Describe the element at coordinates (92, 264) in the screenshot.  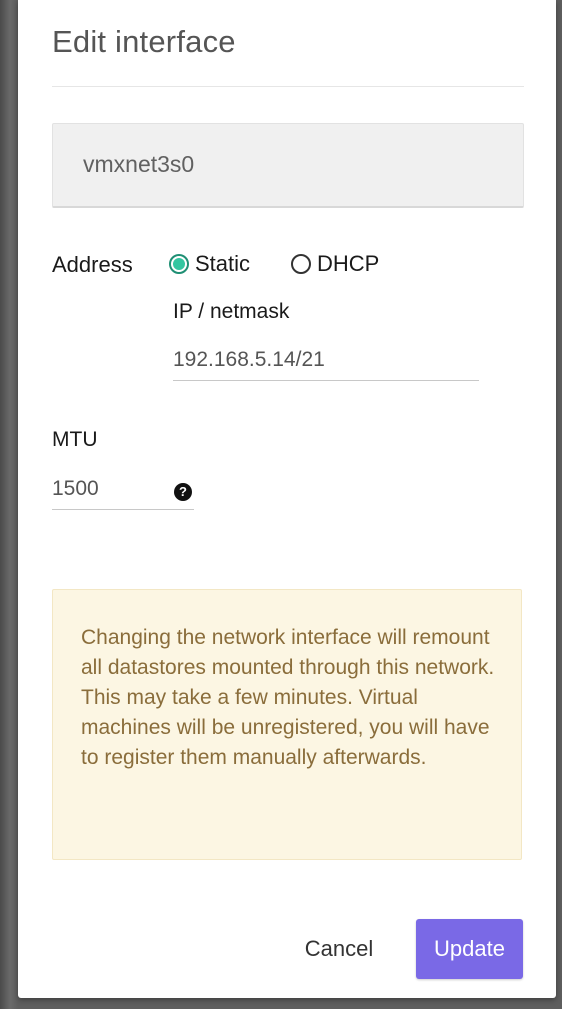
I see `address-label: Address` at that location.